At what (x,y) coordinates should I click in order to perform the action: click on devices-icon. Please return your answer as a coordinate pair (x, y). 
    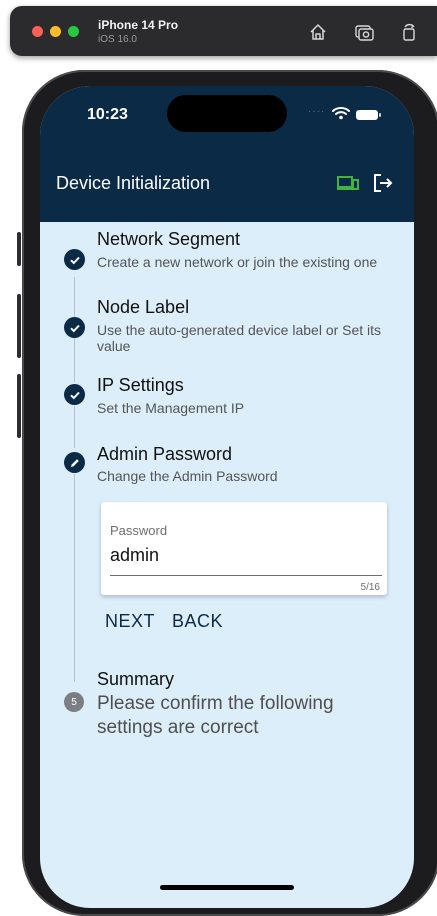
    Looking at the image, I should click on (348, 185).